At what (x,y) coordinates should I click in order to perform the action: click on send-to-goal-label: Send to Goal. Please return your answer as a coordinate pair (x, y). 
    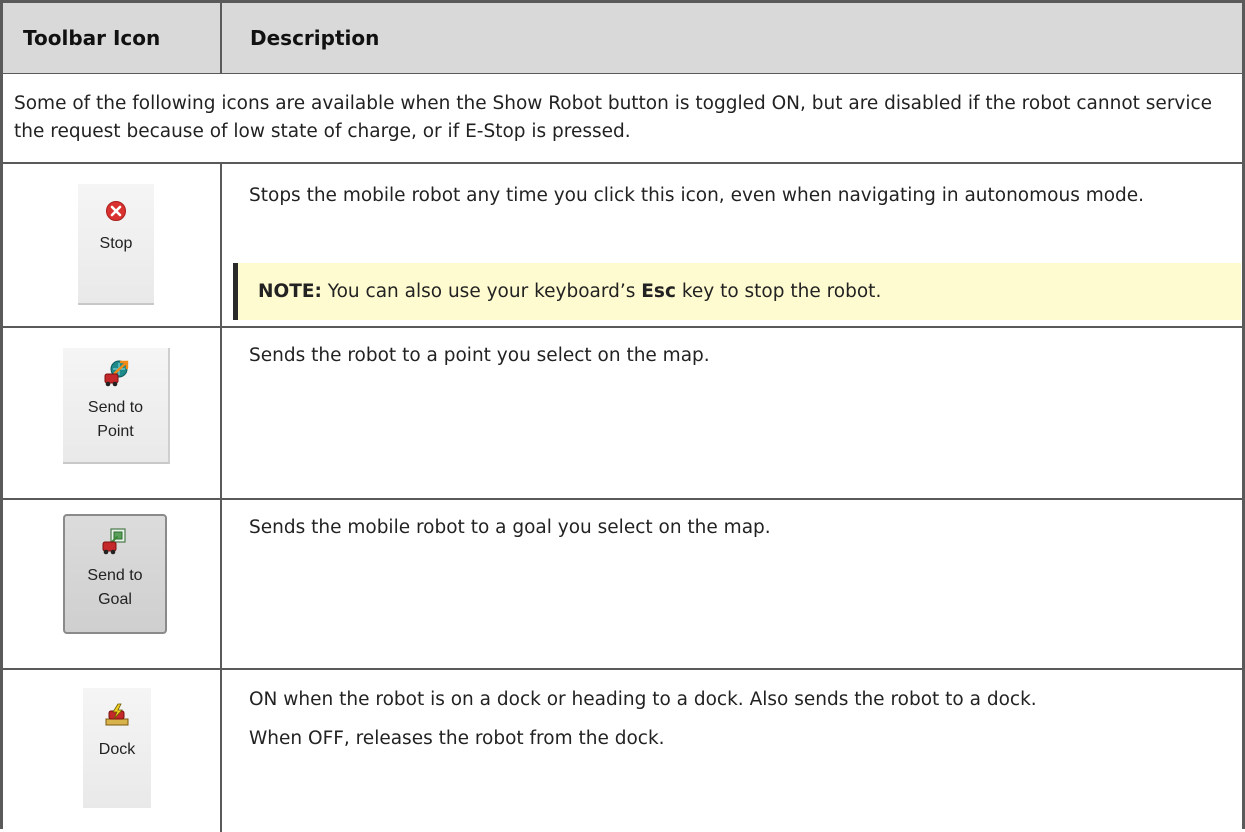
    Looking at the image, I should click on (115, 587).